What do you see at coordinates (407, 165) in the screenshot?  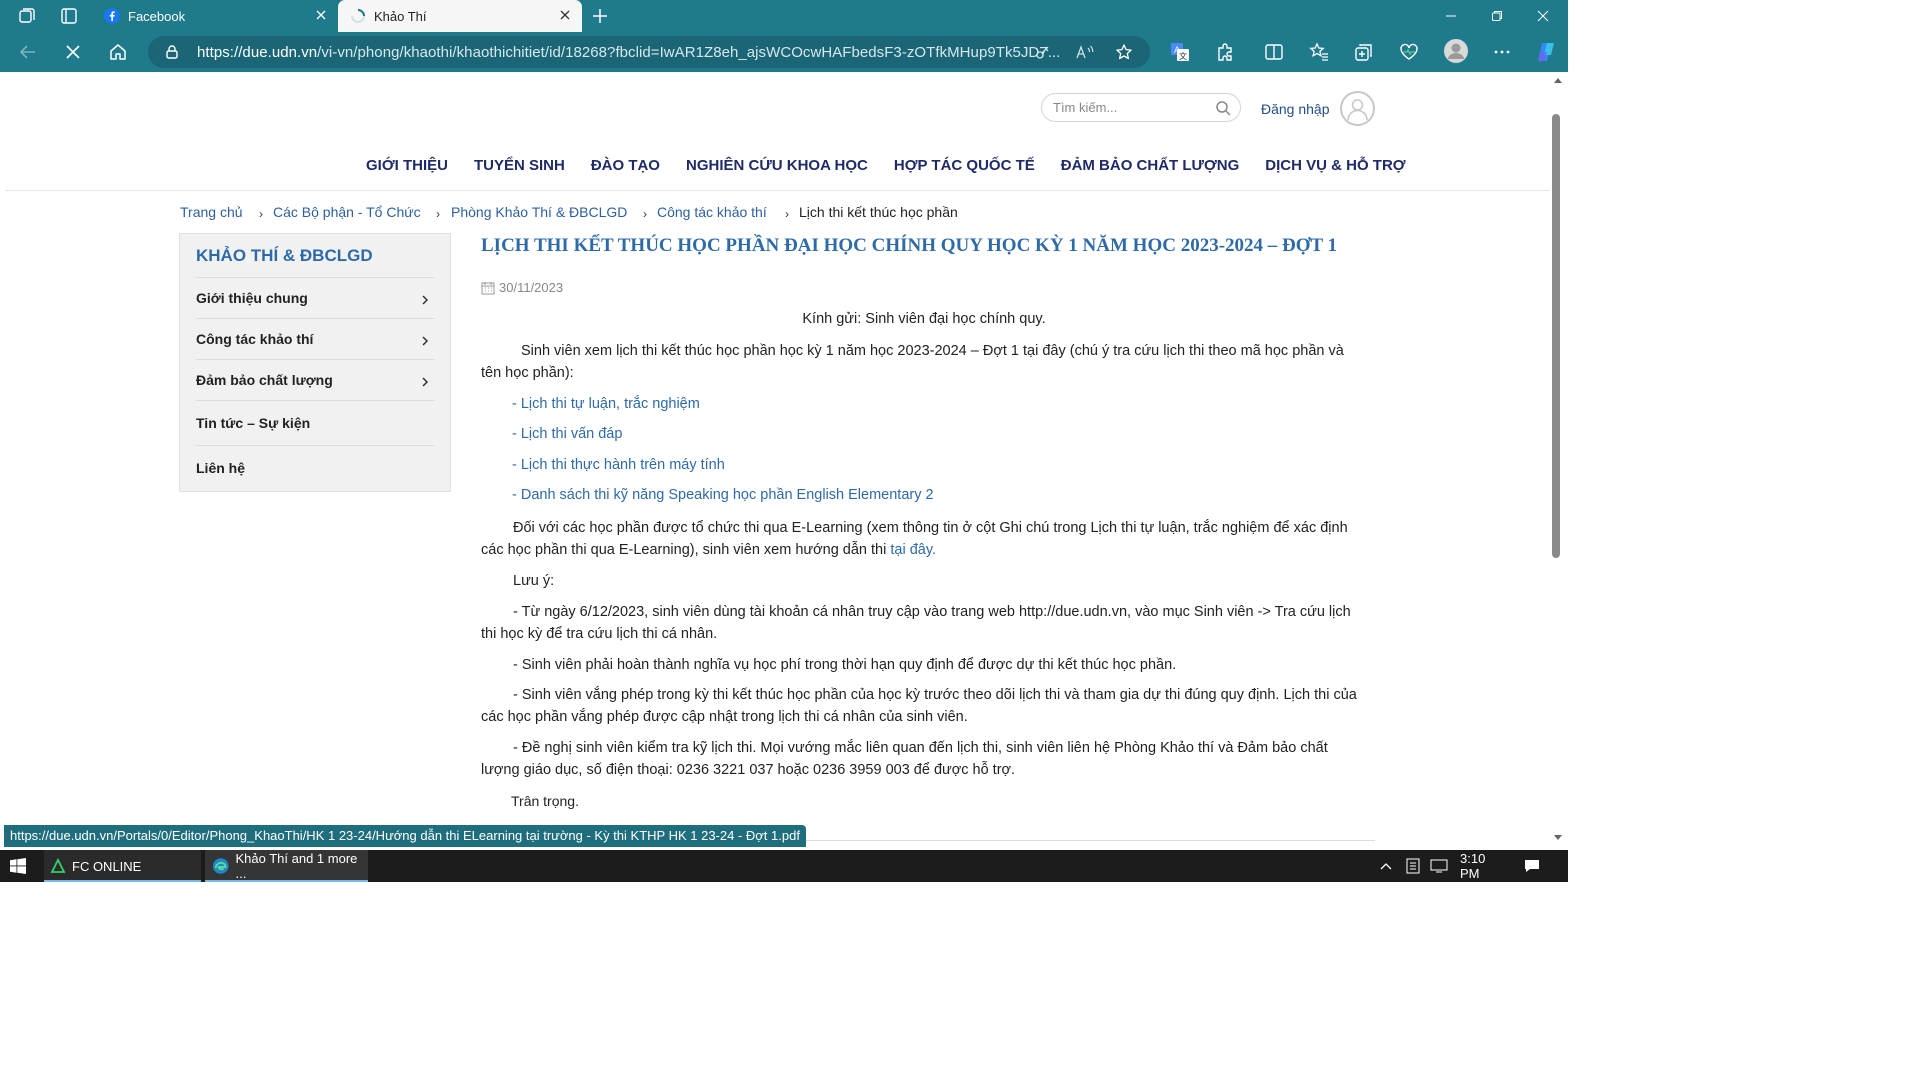 I see `menu-gioi-thieu: GIỚI THIỆU` at bounding box center [407, 165].